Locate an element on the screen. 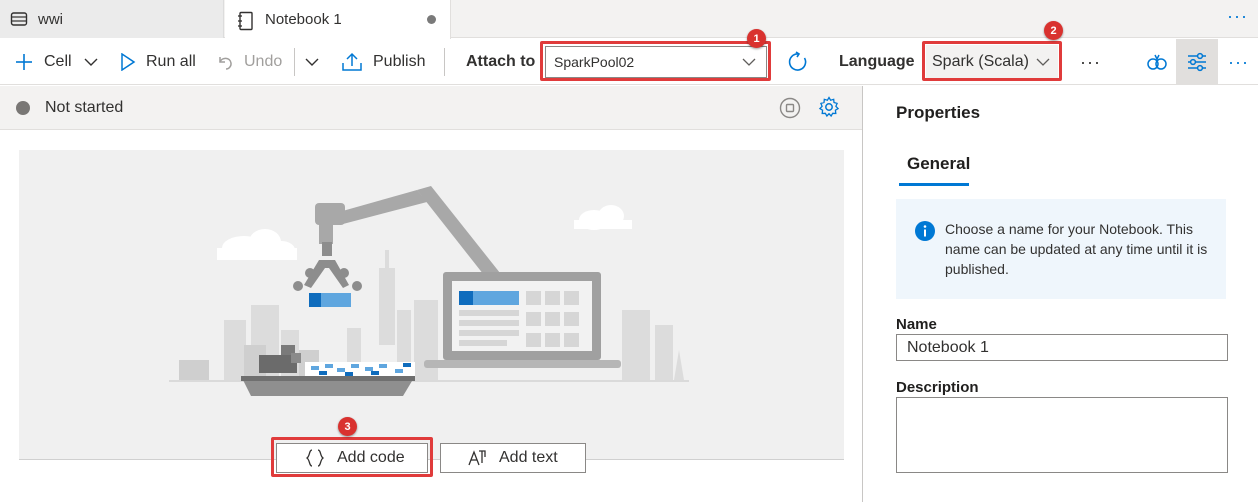 This screenshot has height=502, width=1258. run-all-button: Run all is located at coordinates (158, 62).